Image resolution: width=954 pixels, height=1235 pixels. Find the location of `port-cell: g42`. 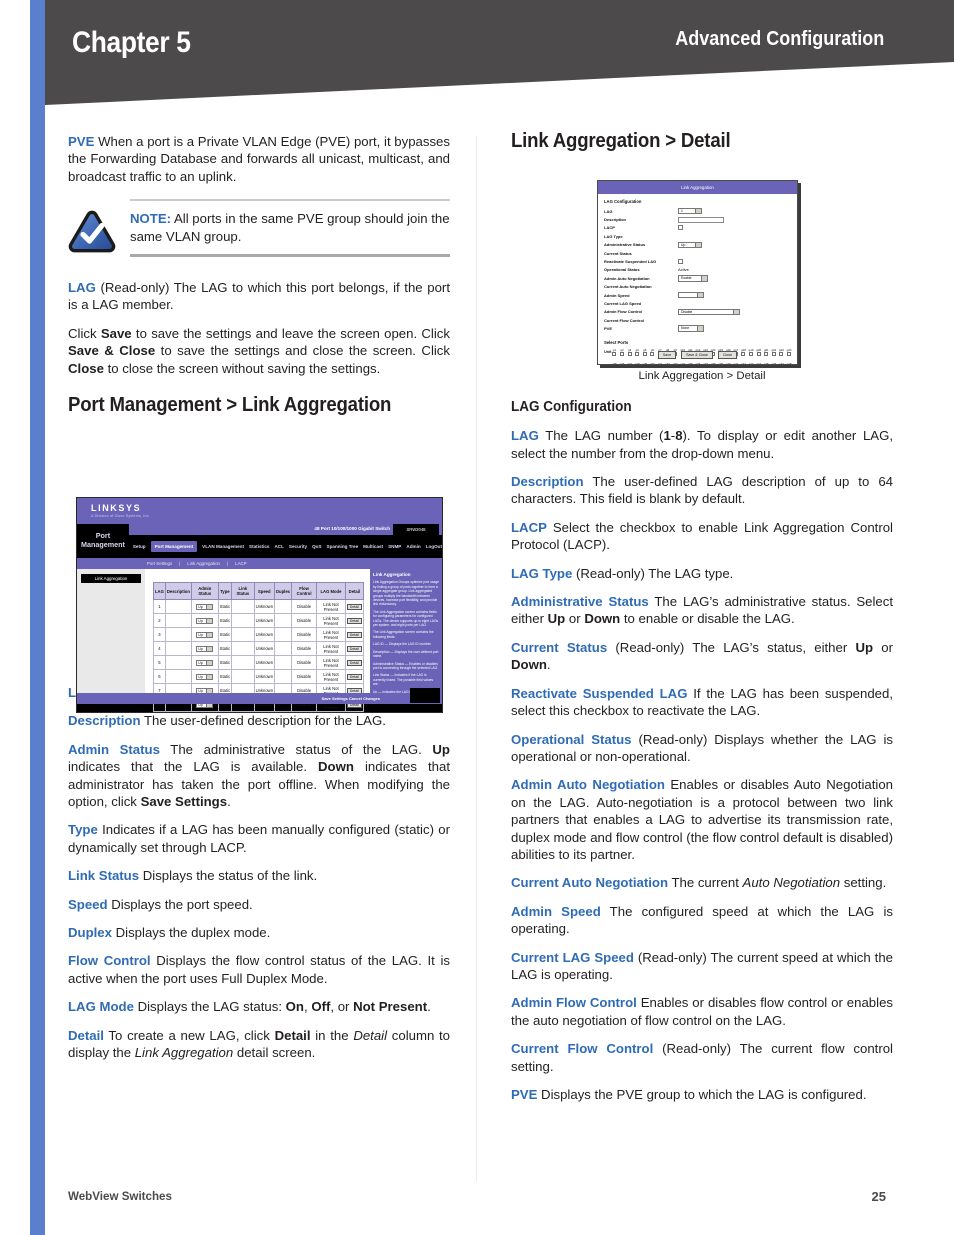

port-cell: g42 is located at coordinates (743, 363).